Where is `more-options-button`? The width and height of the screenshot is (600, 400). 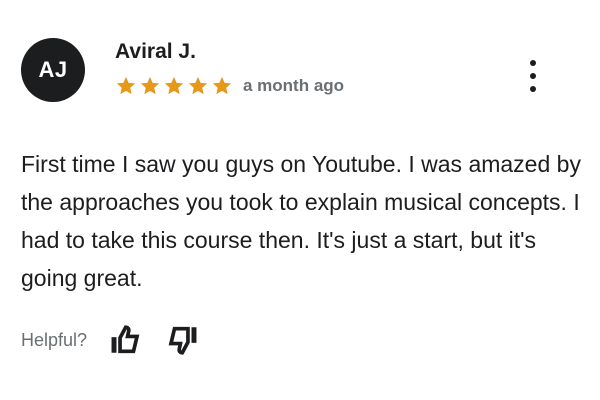 more-options-button is located at coordinates (533, 76).